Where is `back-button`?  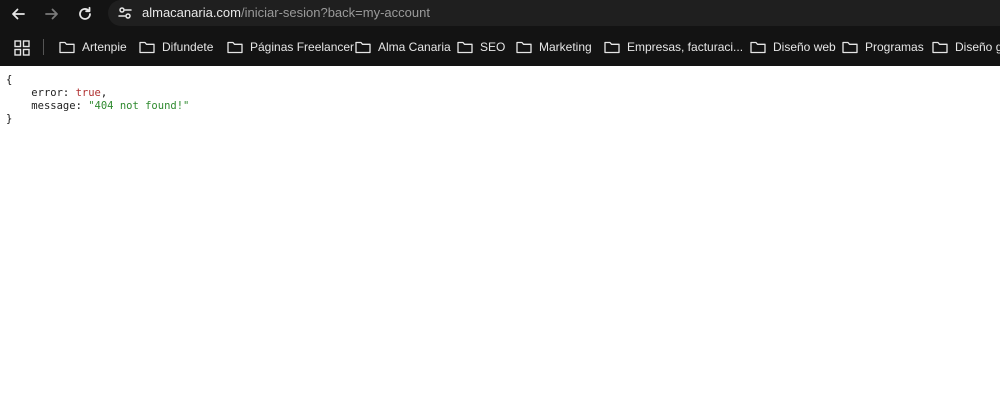 back-button is located at coordinates (18, 14).